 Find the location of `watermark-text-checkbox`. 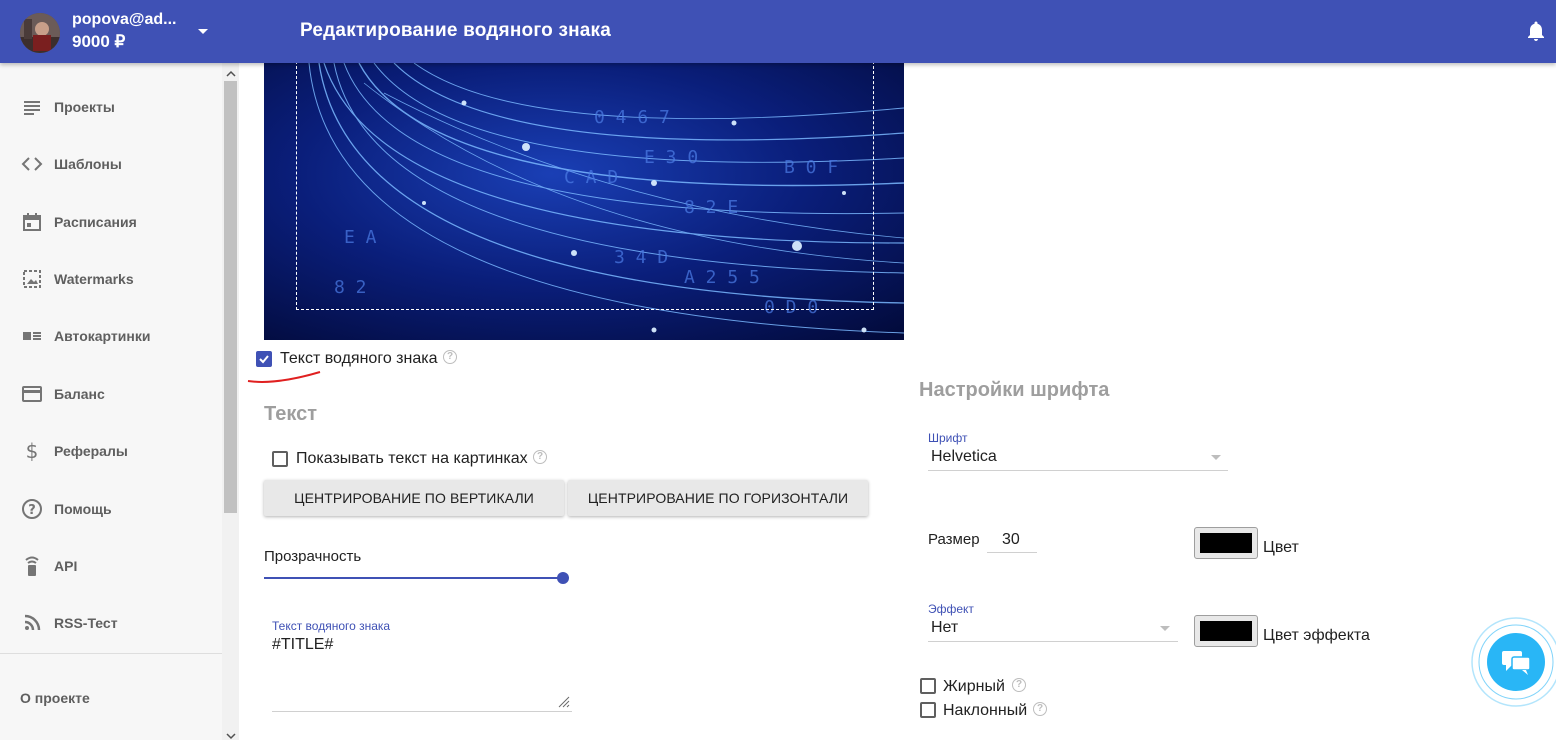

watermark-text-checkbox is located at coordinates (264, 359).